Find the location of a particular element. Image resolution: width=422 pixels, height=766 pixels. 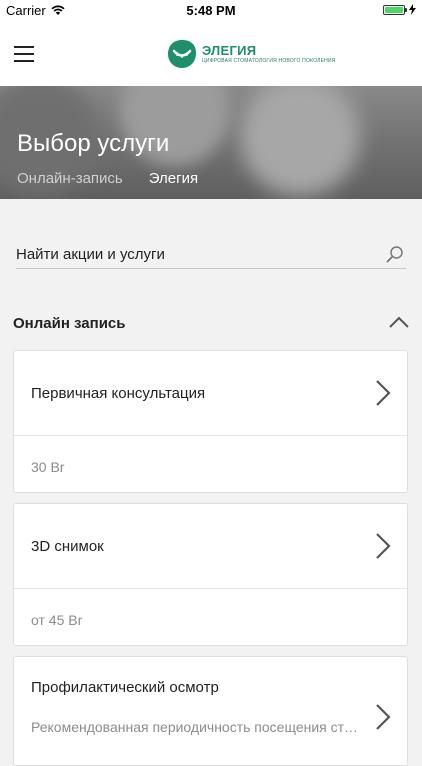

hero-banner: Выбор услуги Онлайн-запись Элегия is located at coordinates (211, 142).